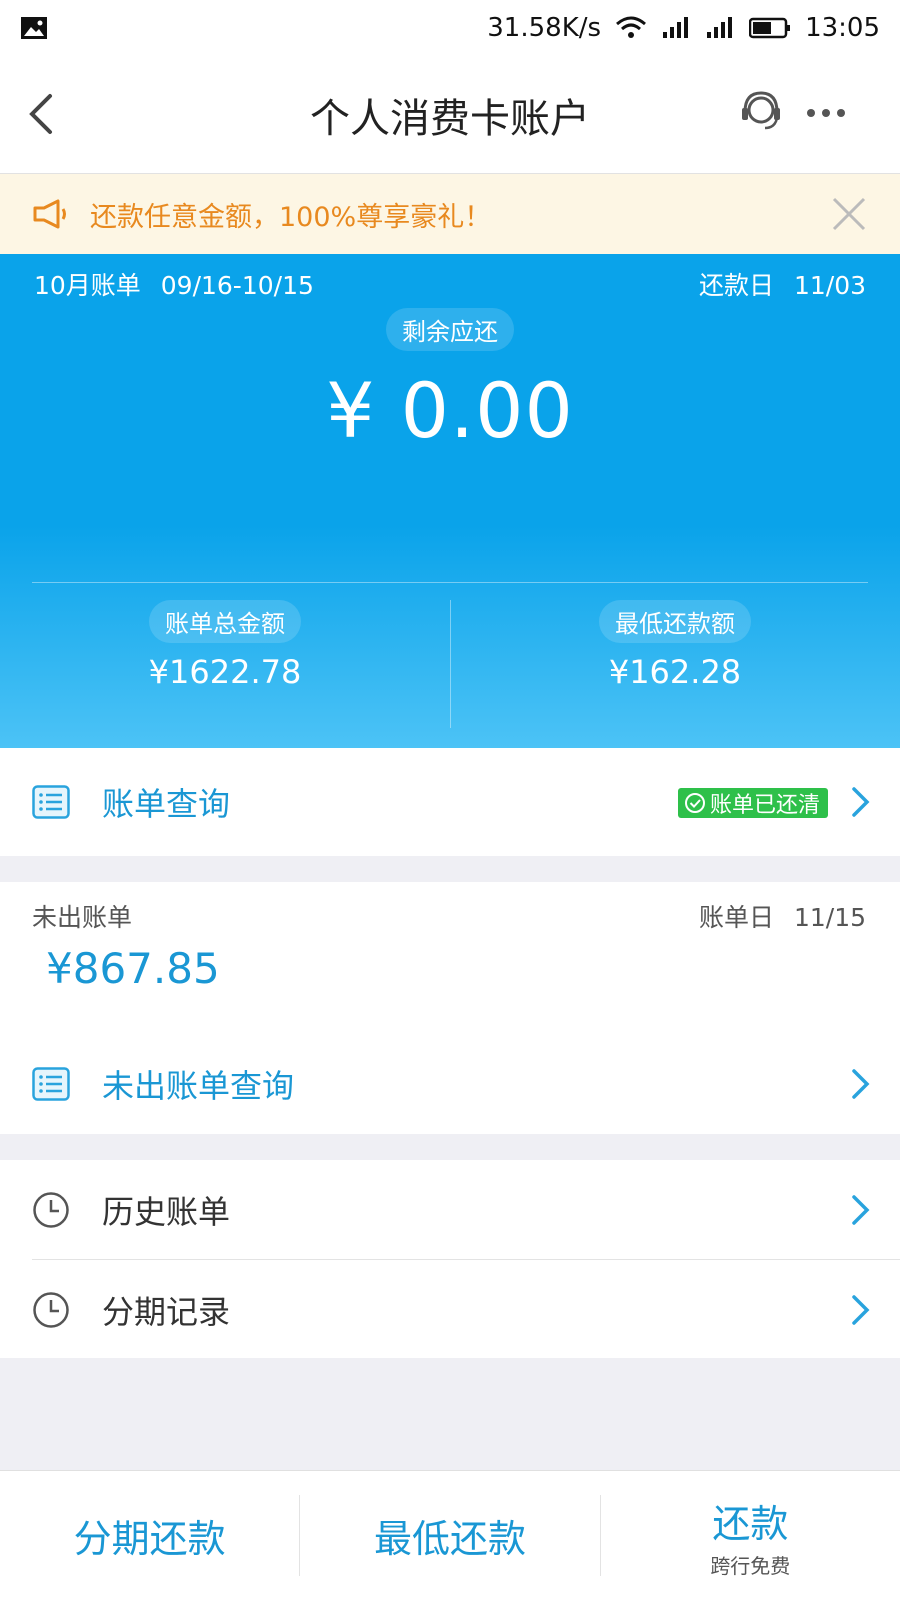 This screenshot has height=1600, width=900. I want to click on installment-record-row: 分期记录, so click(450, 1310).